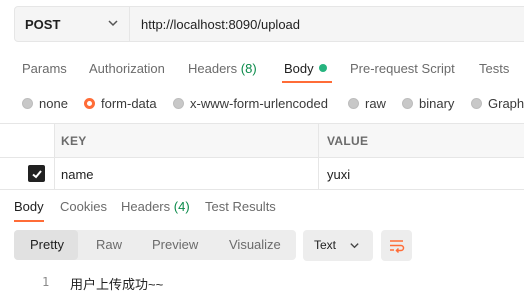 The image size is (524, 293). Describe the element at coordinates (255, 244) in the screenshot. I see `format-visualize-button: Visualize` at that location.